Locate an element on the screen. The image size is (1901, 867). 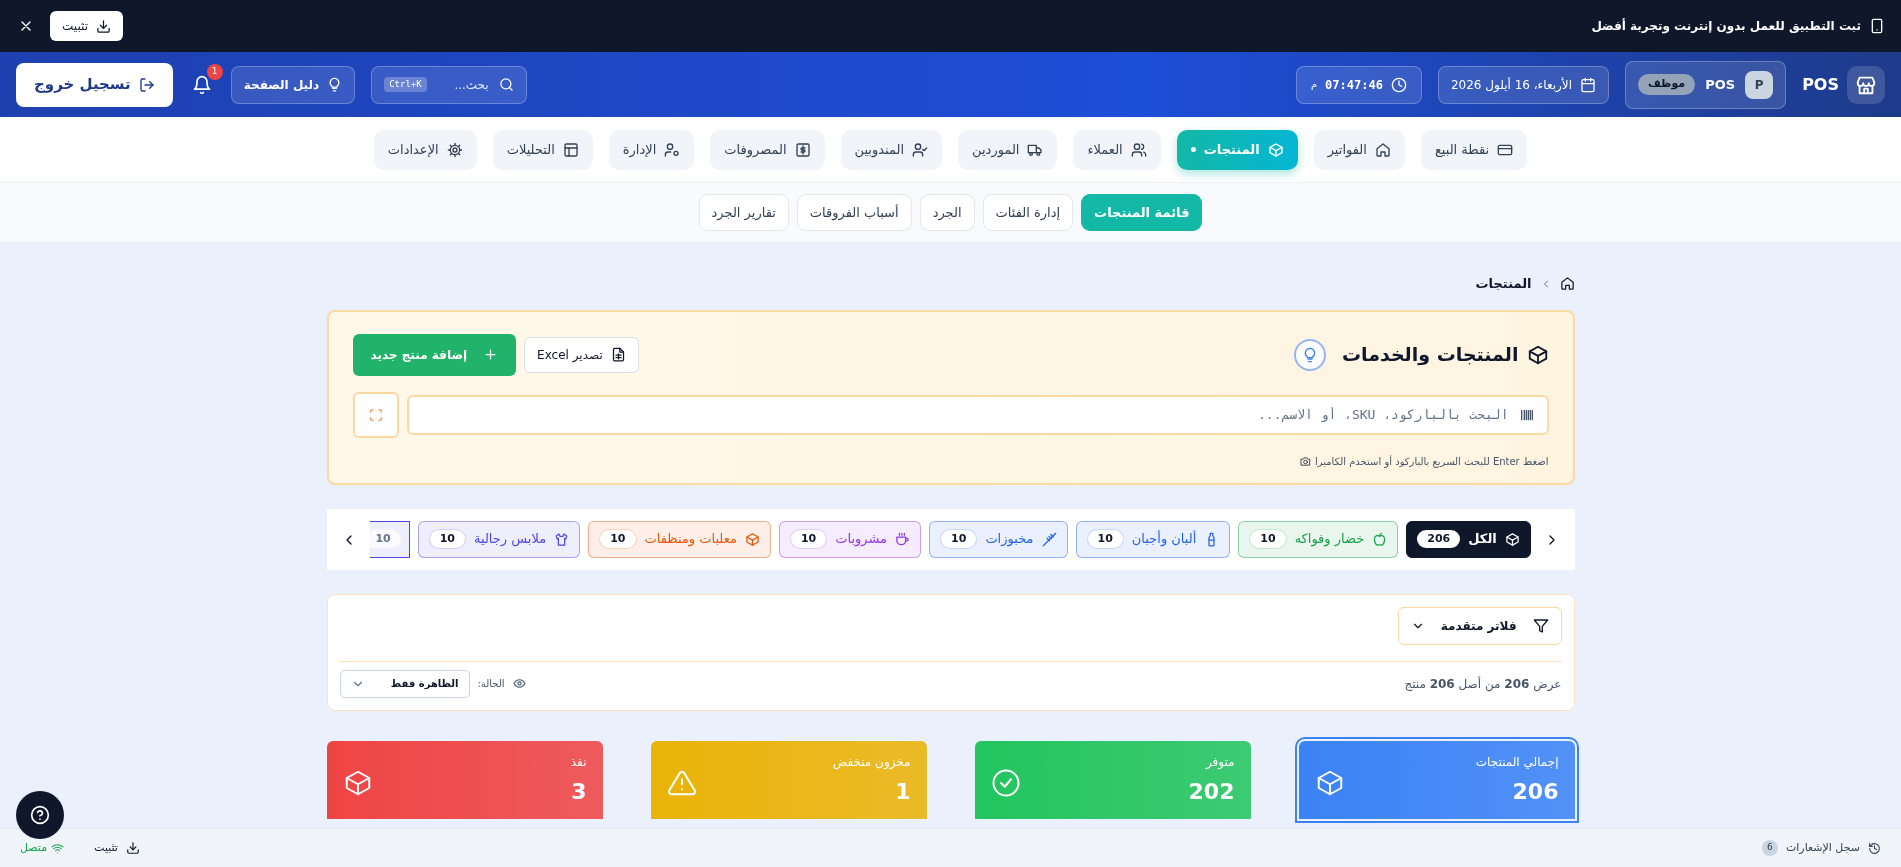
apple-icon is located at coordinates (1380, 539).